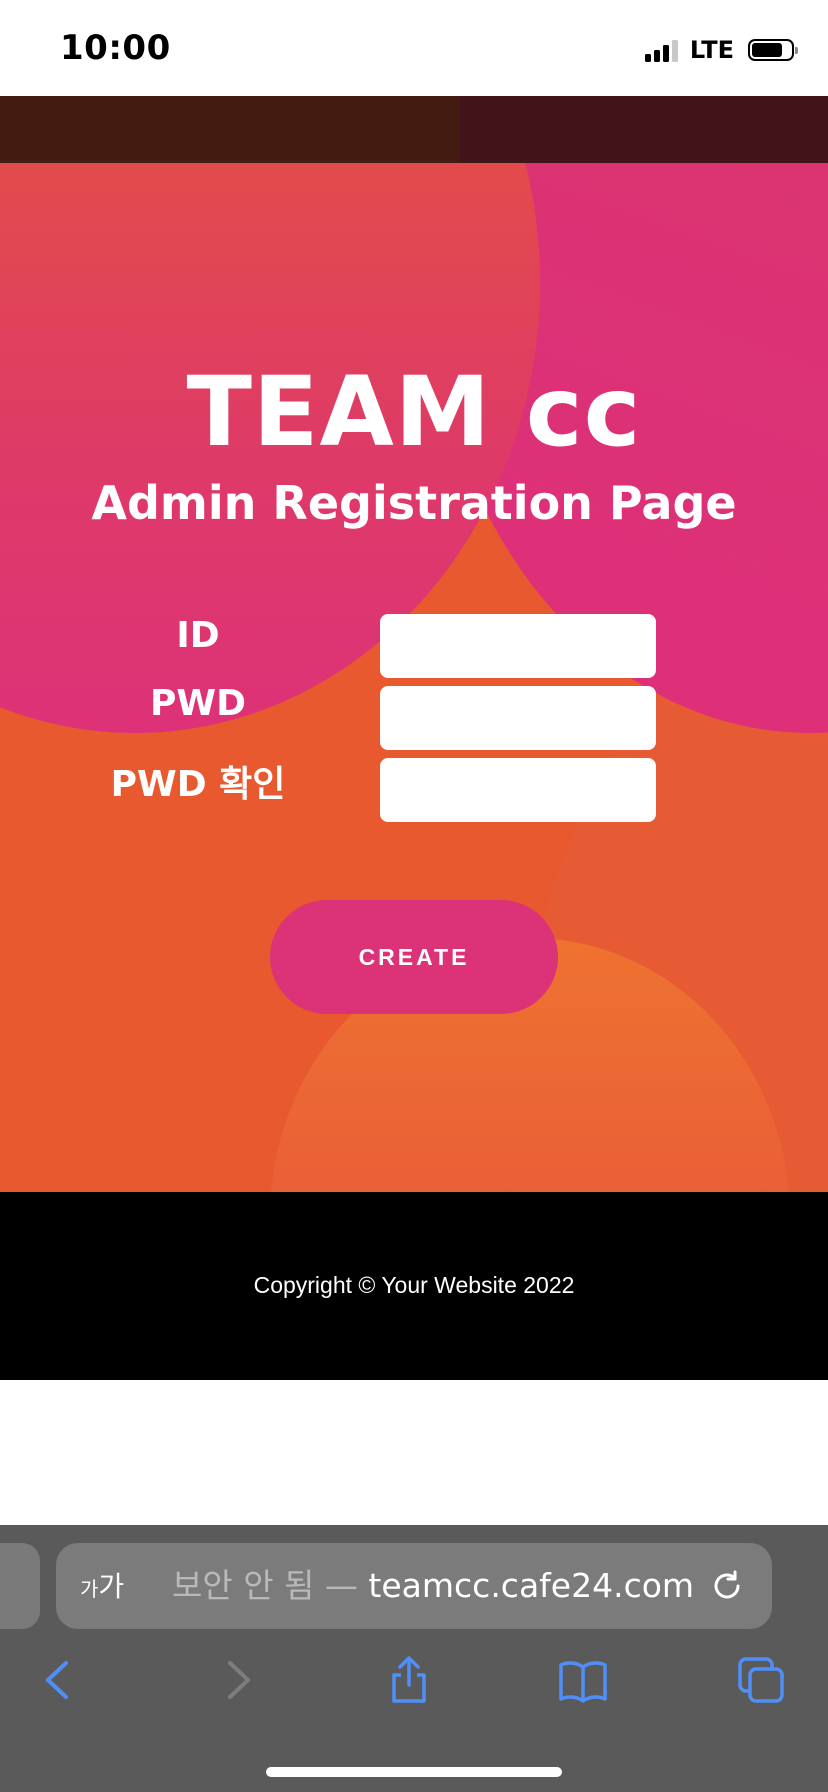 This screenshot has height=1792, width=828. What do you see at coordinates (583, 1680) in the screenshot?
I see `book-icon` at bounding box center [583, 1680].